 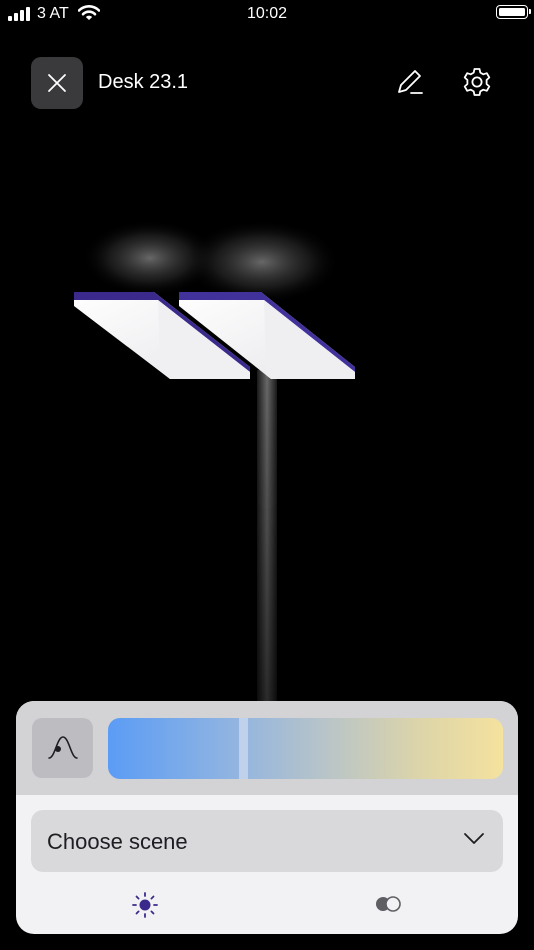 I want to click on light-curve-button, so click(x=62, y=748).